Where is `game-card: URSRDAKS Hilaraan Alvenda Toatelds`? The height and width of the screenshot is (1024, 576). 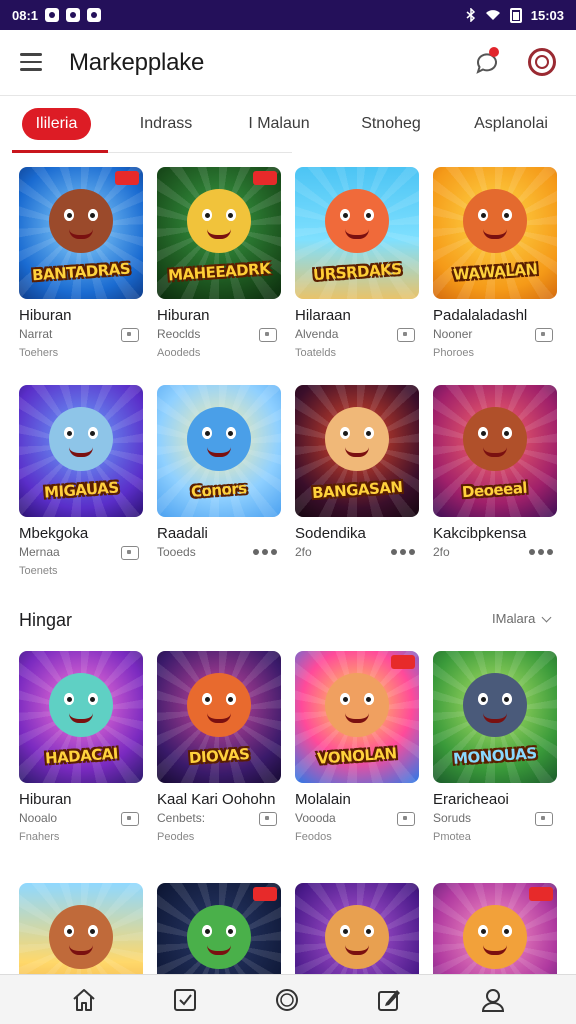
game-card: URSRDAKS Hilaraan Alvenda Toatelds is located at coordinates (357, 265).